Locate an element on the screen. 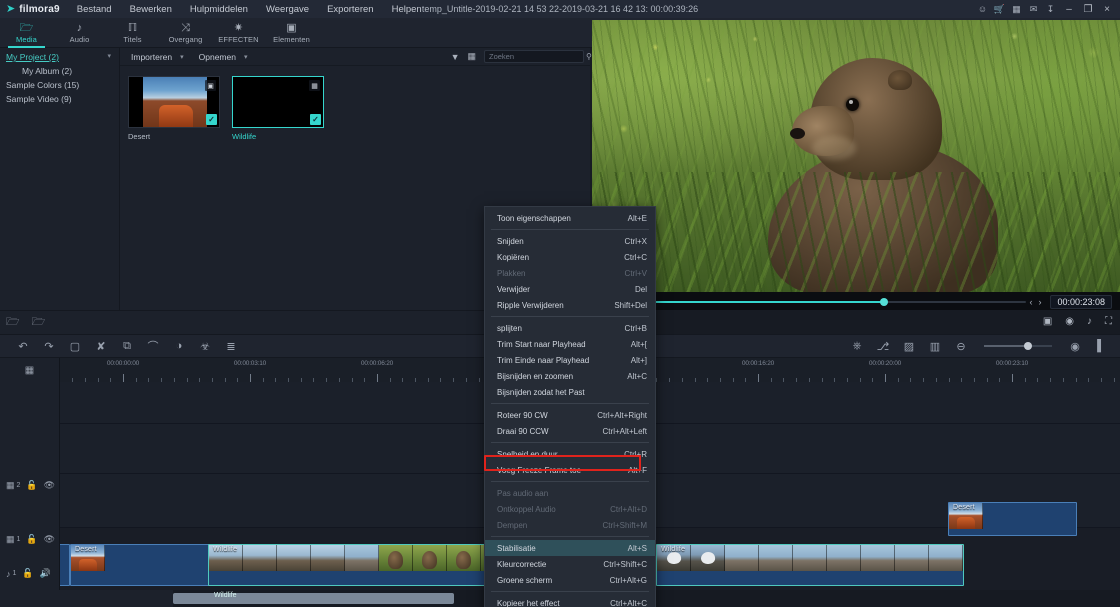 The height and width of the screenshot is (607, 1120). marker-icon: ⎈ is located at coordinates (857, 346).